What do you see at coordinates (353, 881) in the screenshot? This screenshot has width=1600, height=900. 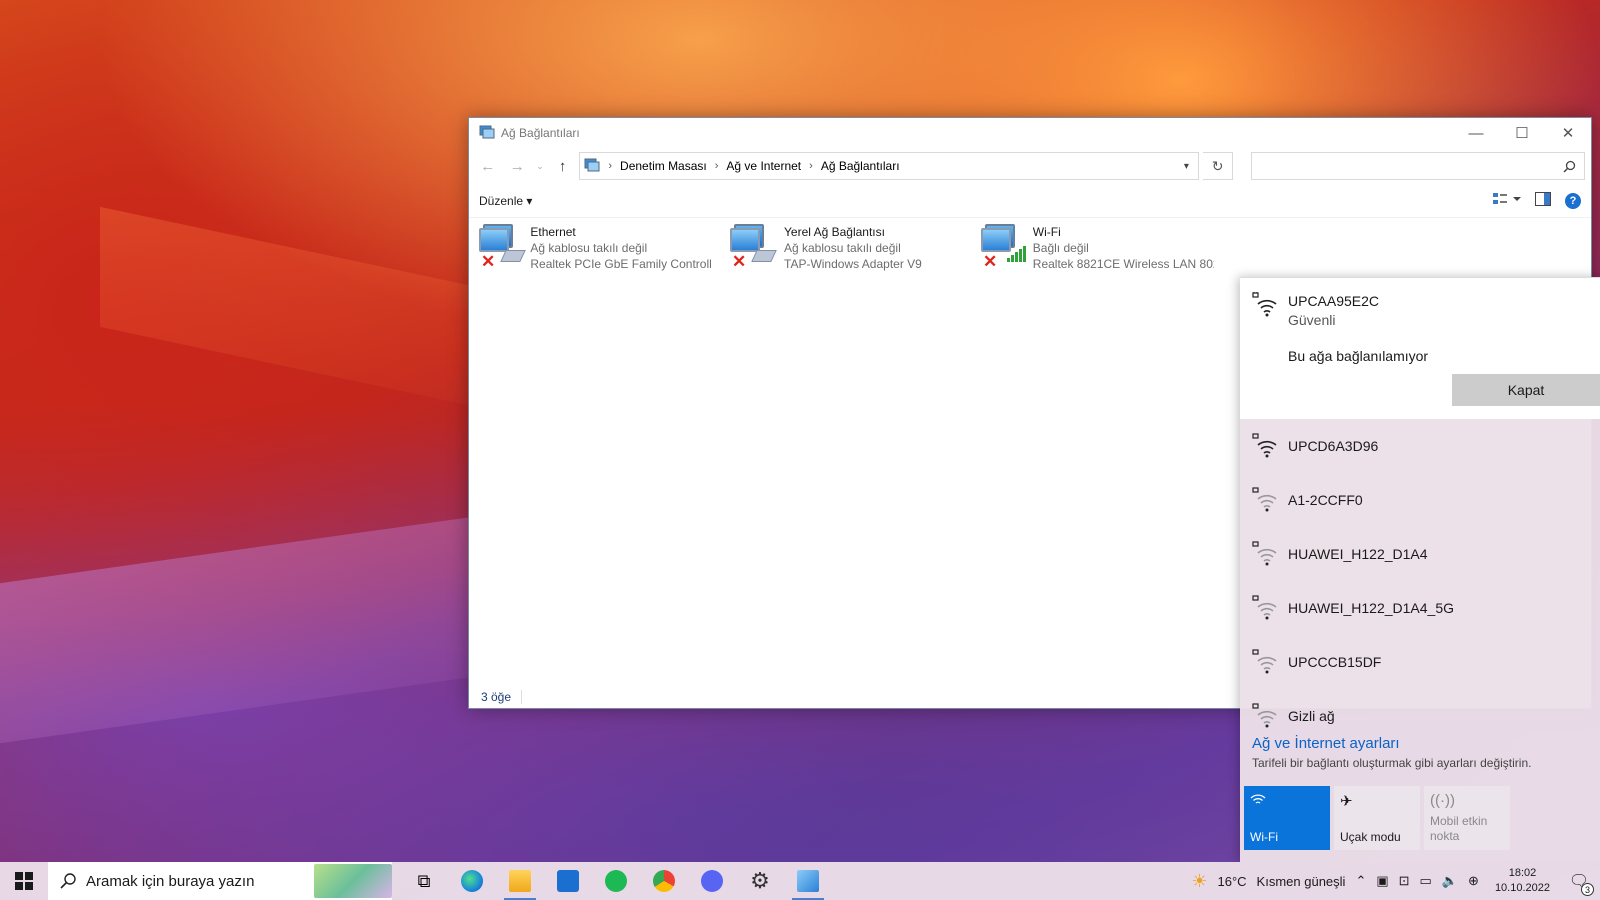 I see `search-highlight-image` at bounding box center [353, 881].